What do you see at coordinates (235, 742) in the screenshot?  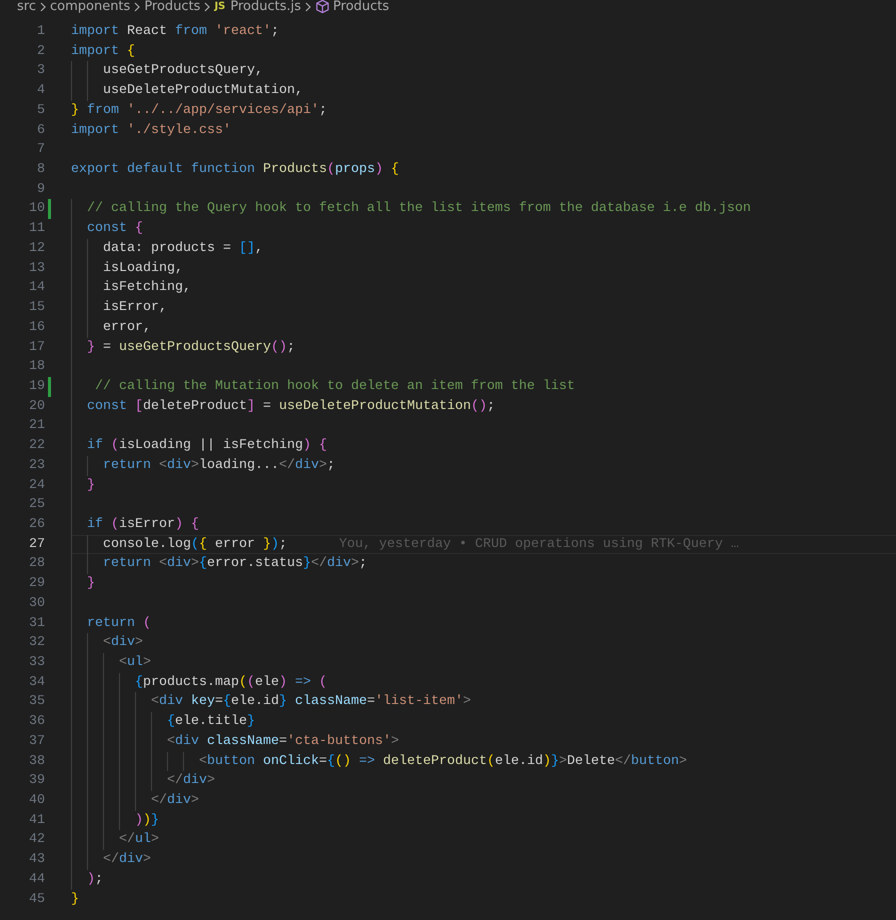 I see `code-line: <div className='cta-buttons'>` at bounding box center [235, 742].